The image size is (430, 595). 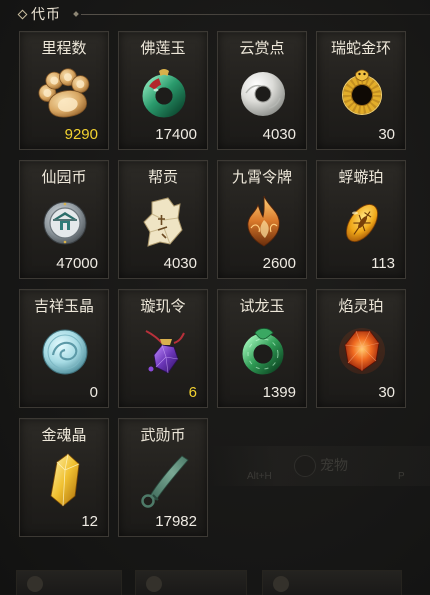 I want to click on currency-tile-golden-soul-crystal: 金魂晶 12, so click(x=64, y=477).